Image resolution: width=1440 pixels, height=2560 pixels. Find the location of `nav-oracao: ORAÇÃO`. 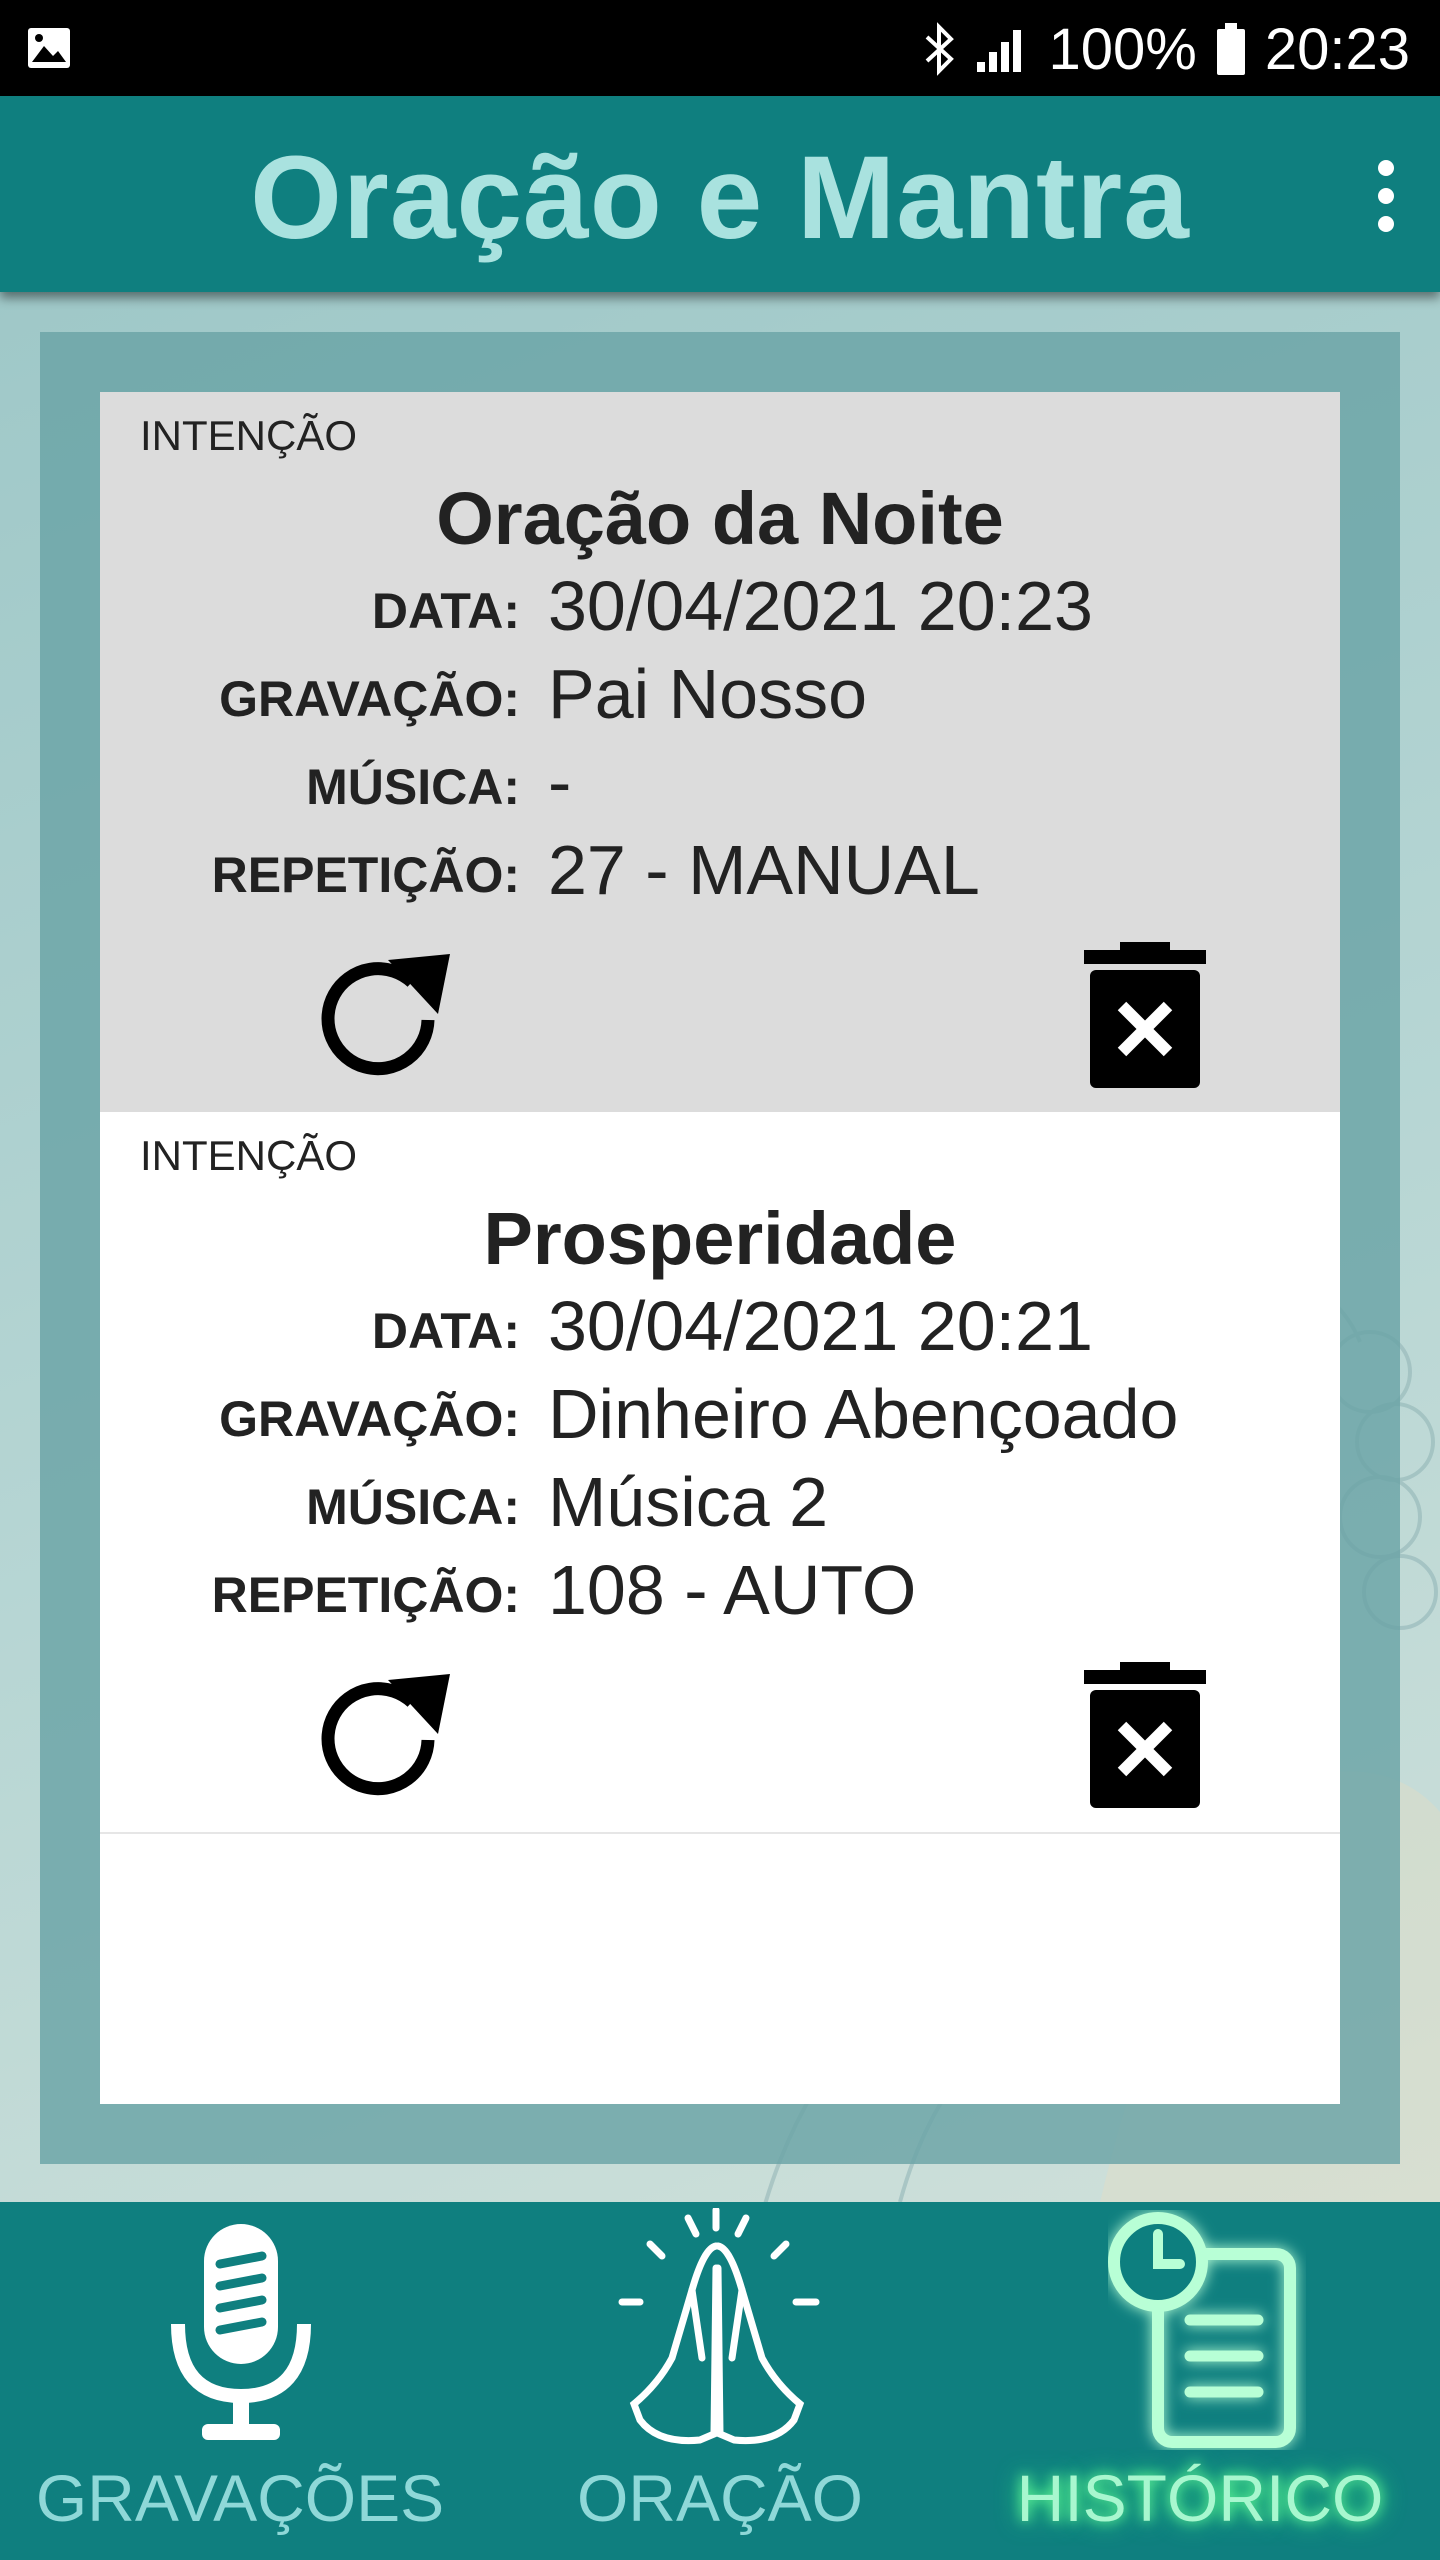

nav-oracao: ORAÇÃO is located at coordinates (720, 2381).